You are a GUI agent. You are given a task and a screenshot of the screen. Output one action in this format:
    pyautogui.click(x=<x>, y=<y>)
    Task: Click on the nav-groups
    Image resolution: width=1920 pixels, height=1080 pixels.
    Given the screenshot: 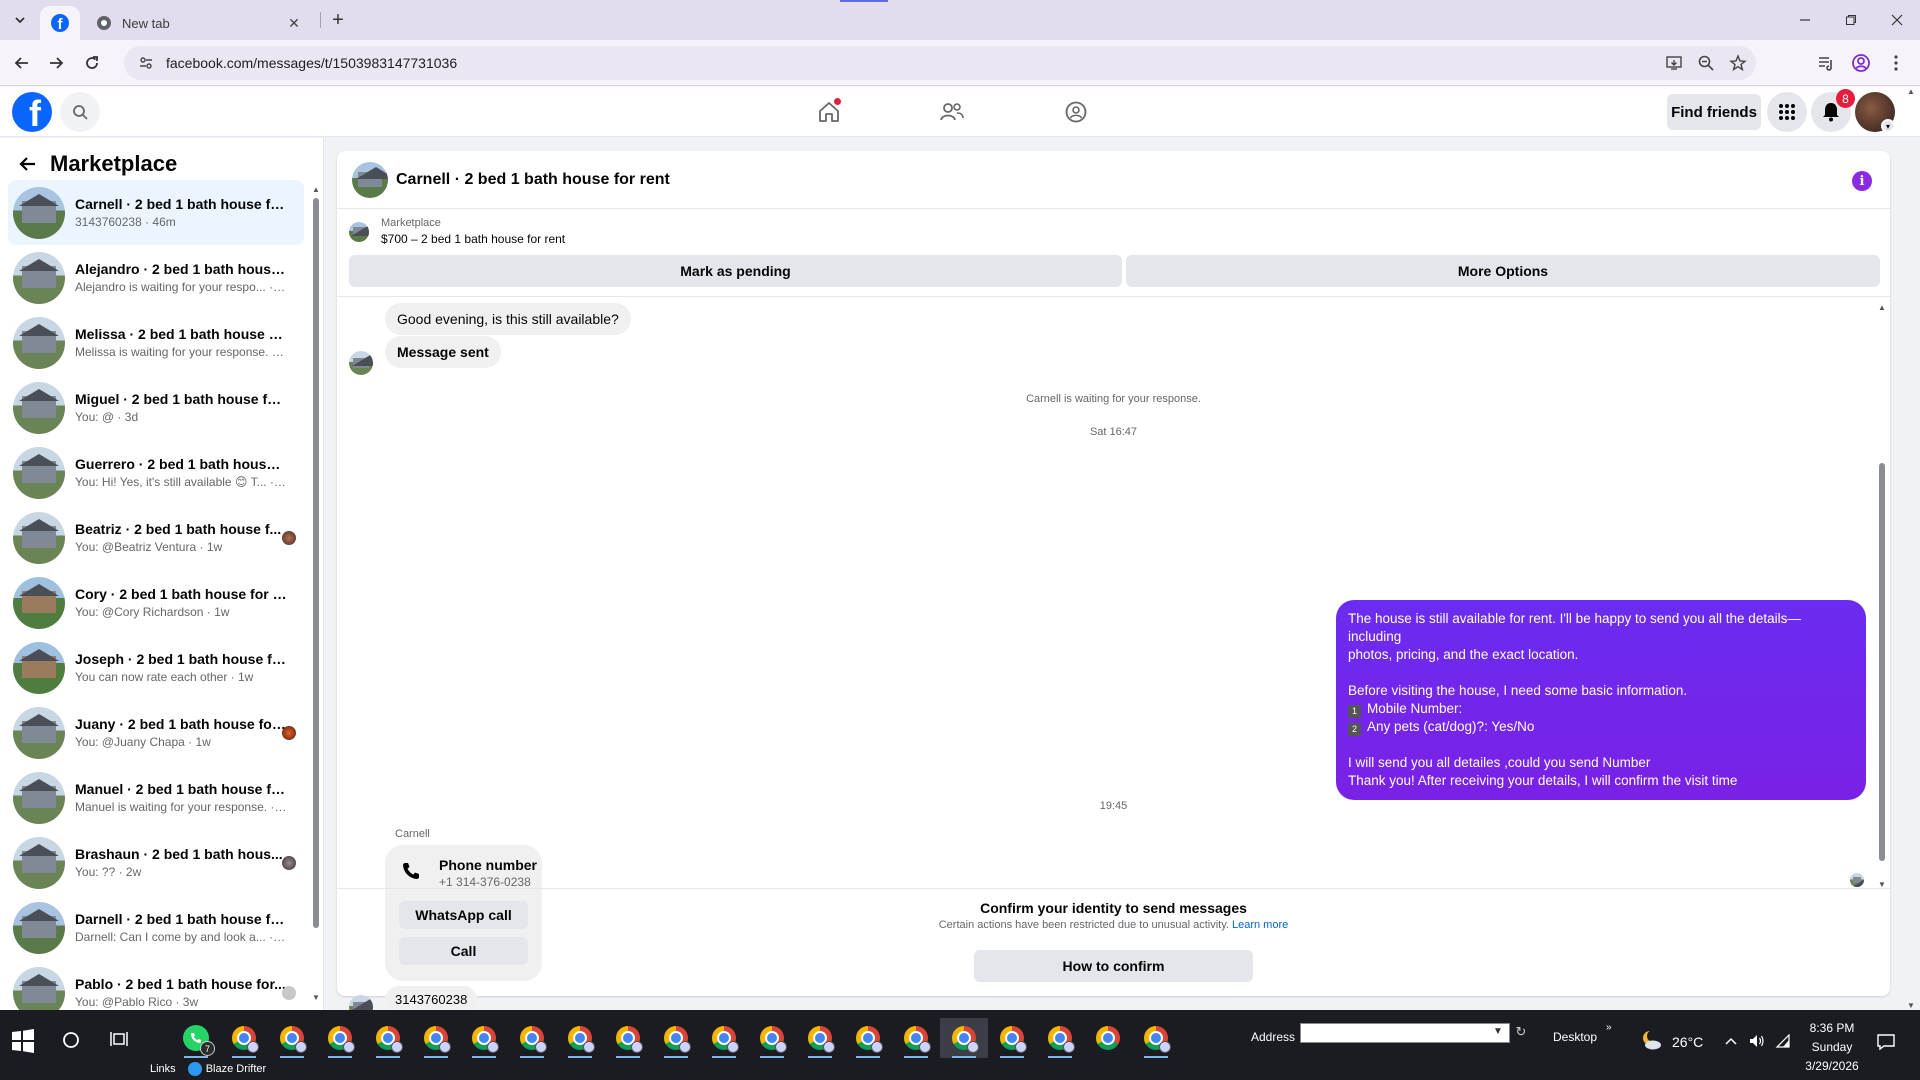 What is the action you would take?
    pyautogui.click(x=1076, y=112)
    